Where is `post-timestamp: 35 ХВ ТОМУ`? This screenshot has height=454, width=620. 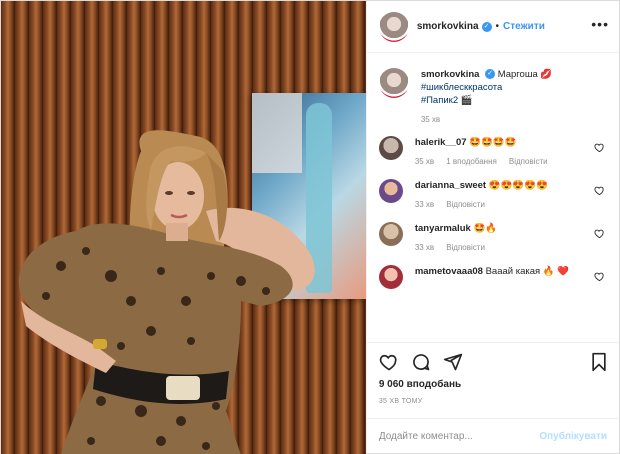
post-timestamp: 35 ХВ ТОМУ is located at coordinates (400, 401).